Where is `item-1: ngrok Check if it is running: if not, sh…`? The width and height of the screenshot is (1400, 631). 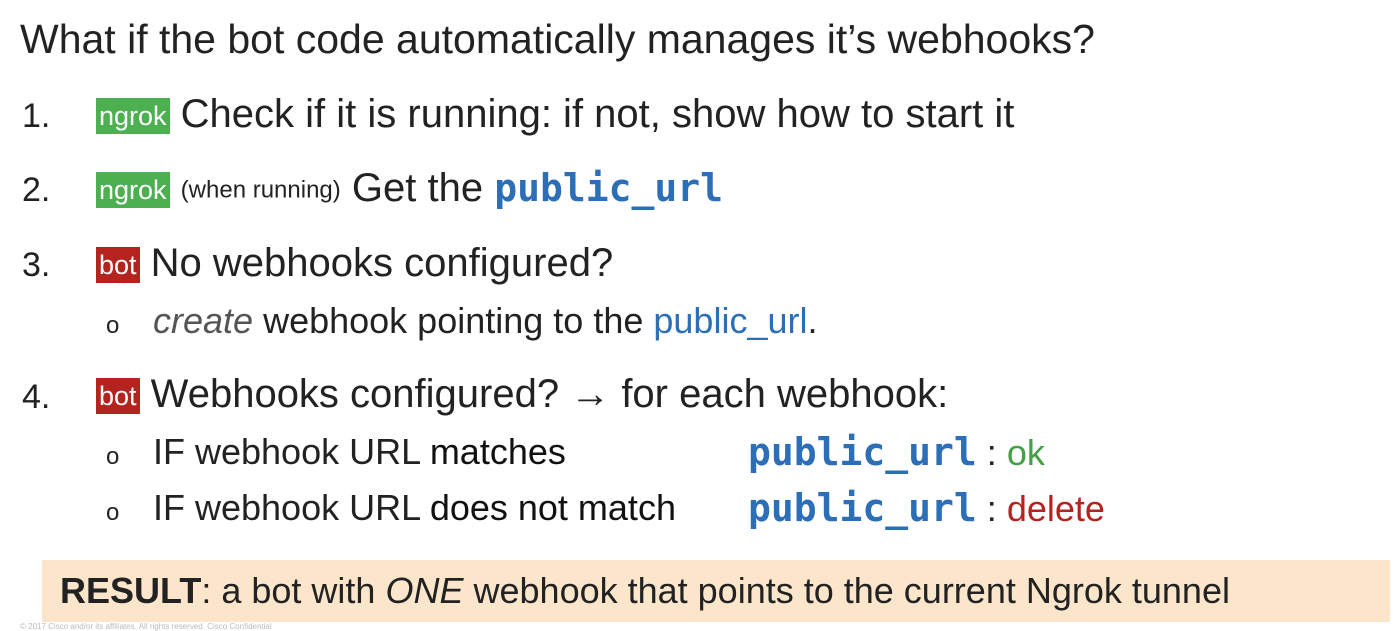
item-1: ngrok Check if it is running: if not, sh… is located at coordinates (555, 114).